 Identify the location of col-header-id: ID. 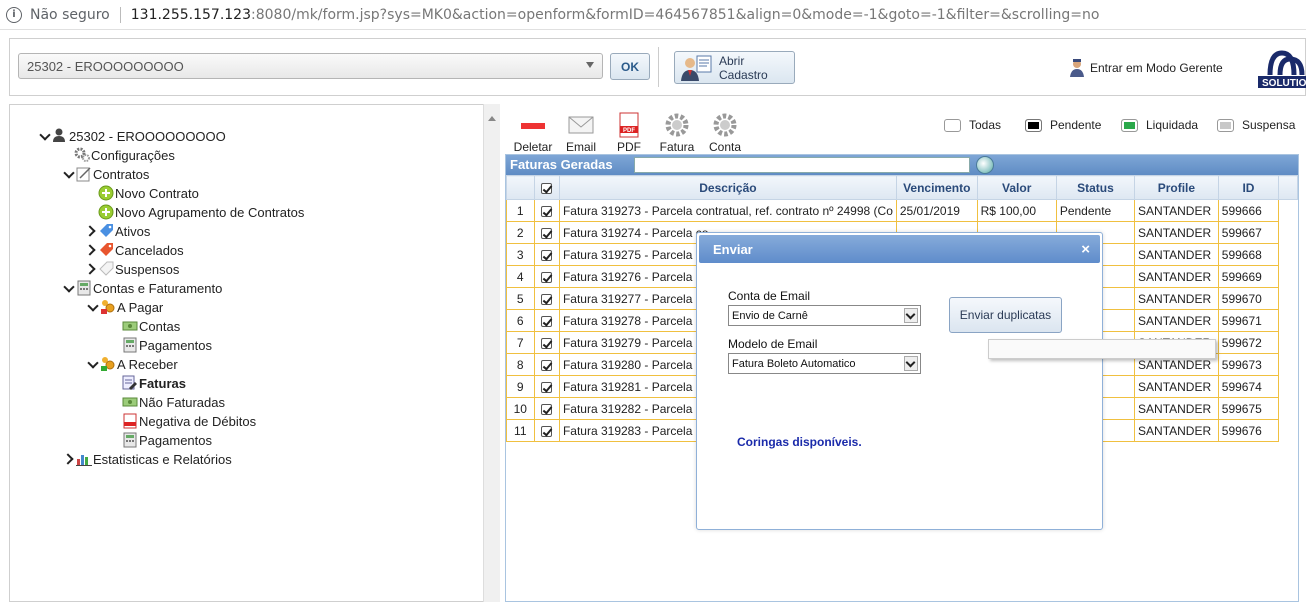
(1248, 187).